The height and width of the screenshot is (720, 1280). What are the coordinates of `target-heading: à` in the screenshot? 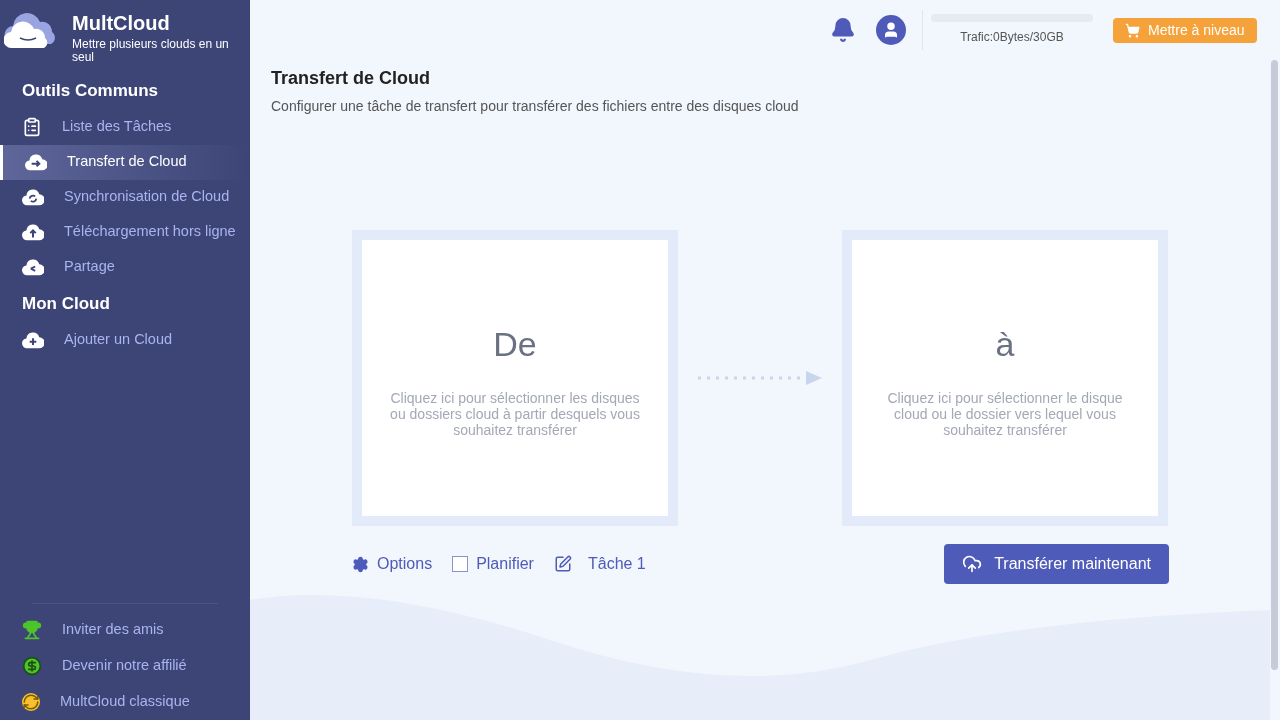 It's located at (1005, 344).